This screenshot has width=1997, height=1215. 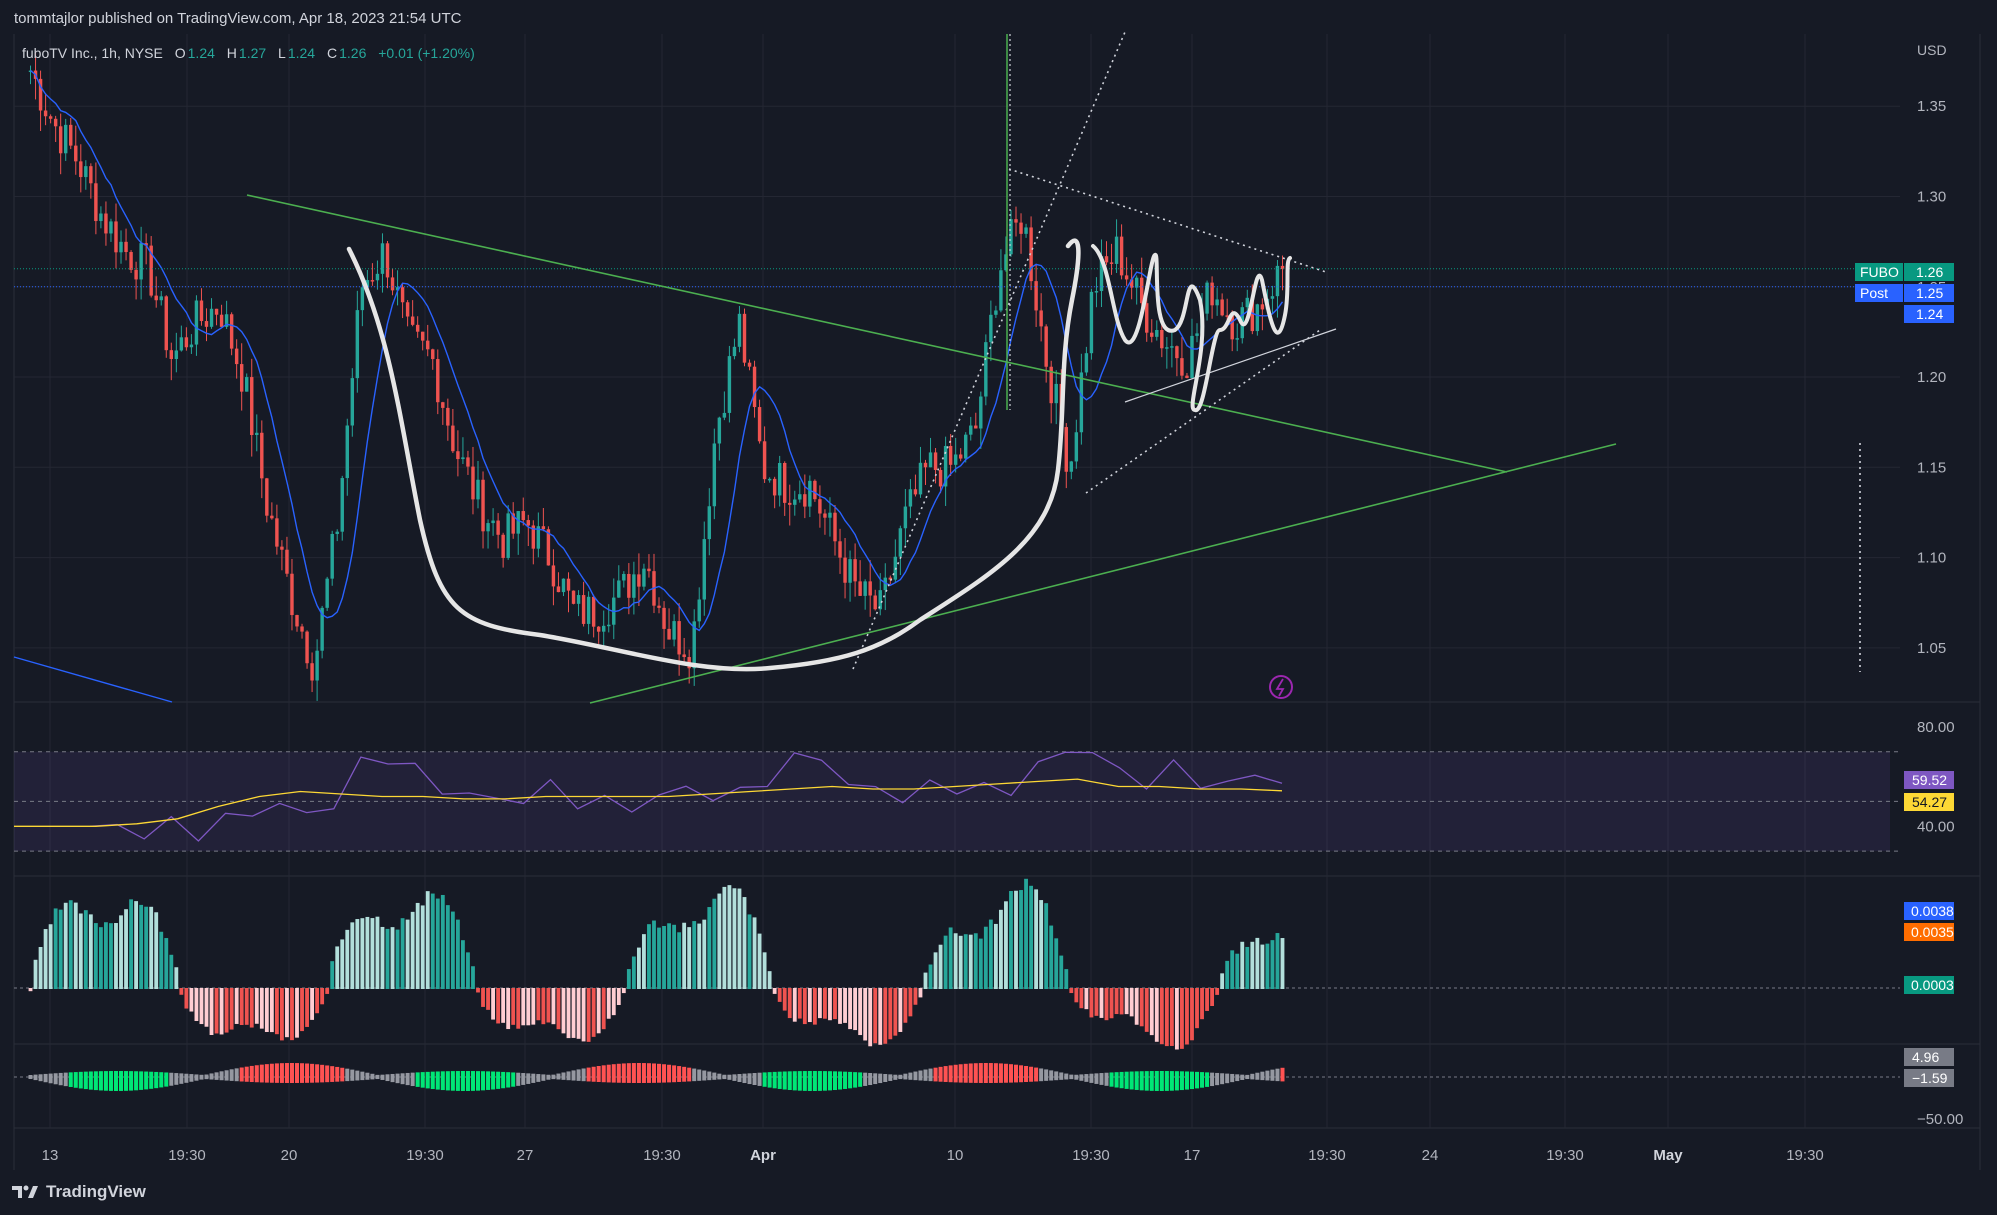 What do you see at coordinates (525, 1155) in the screenshot?
I see `x-tick-label: 27` at bounding box center [525, 1155].